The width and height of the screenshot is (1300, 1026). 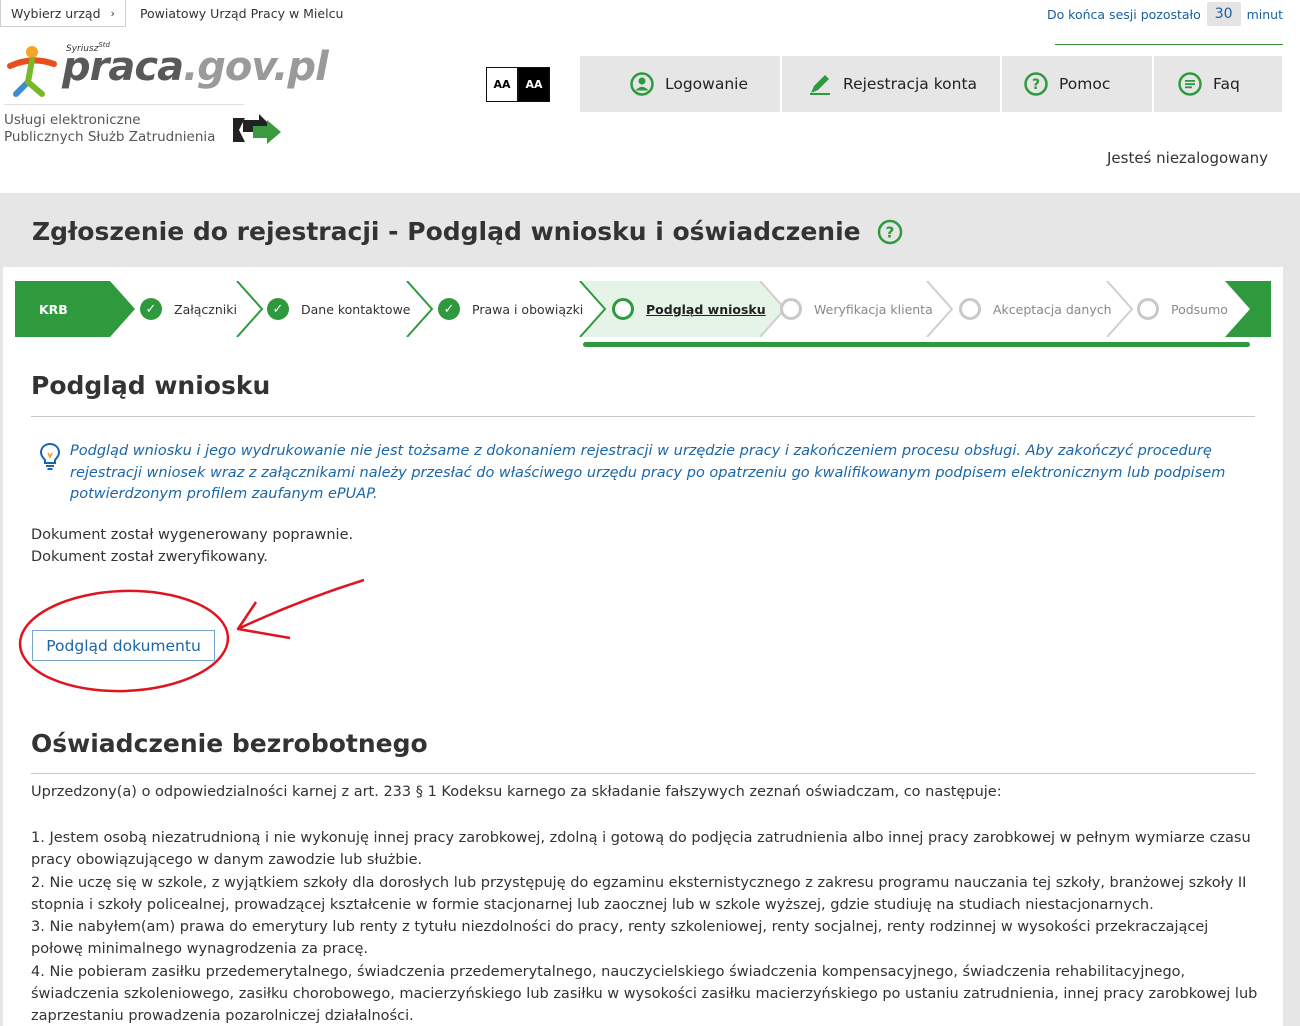 I want to click on logo-divider, so click(x=124, y=104).